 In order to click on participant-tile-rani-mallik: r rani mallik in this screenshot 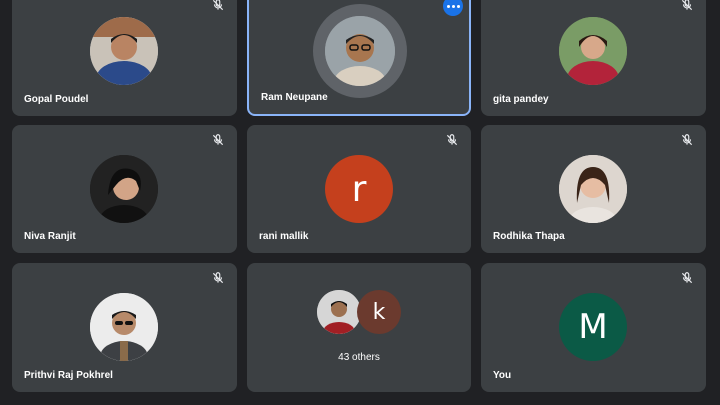, I will do `click(359, 189)`.